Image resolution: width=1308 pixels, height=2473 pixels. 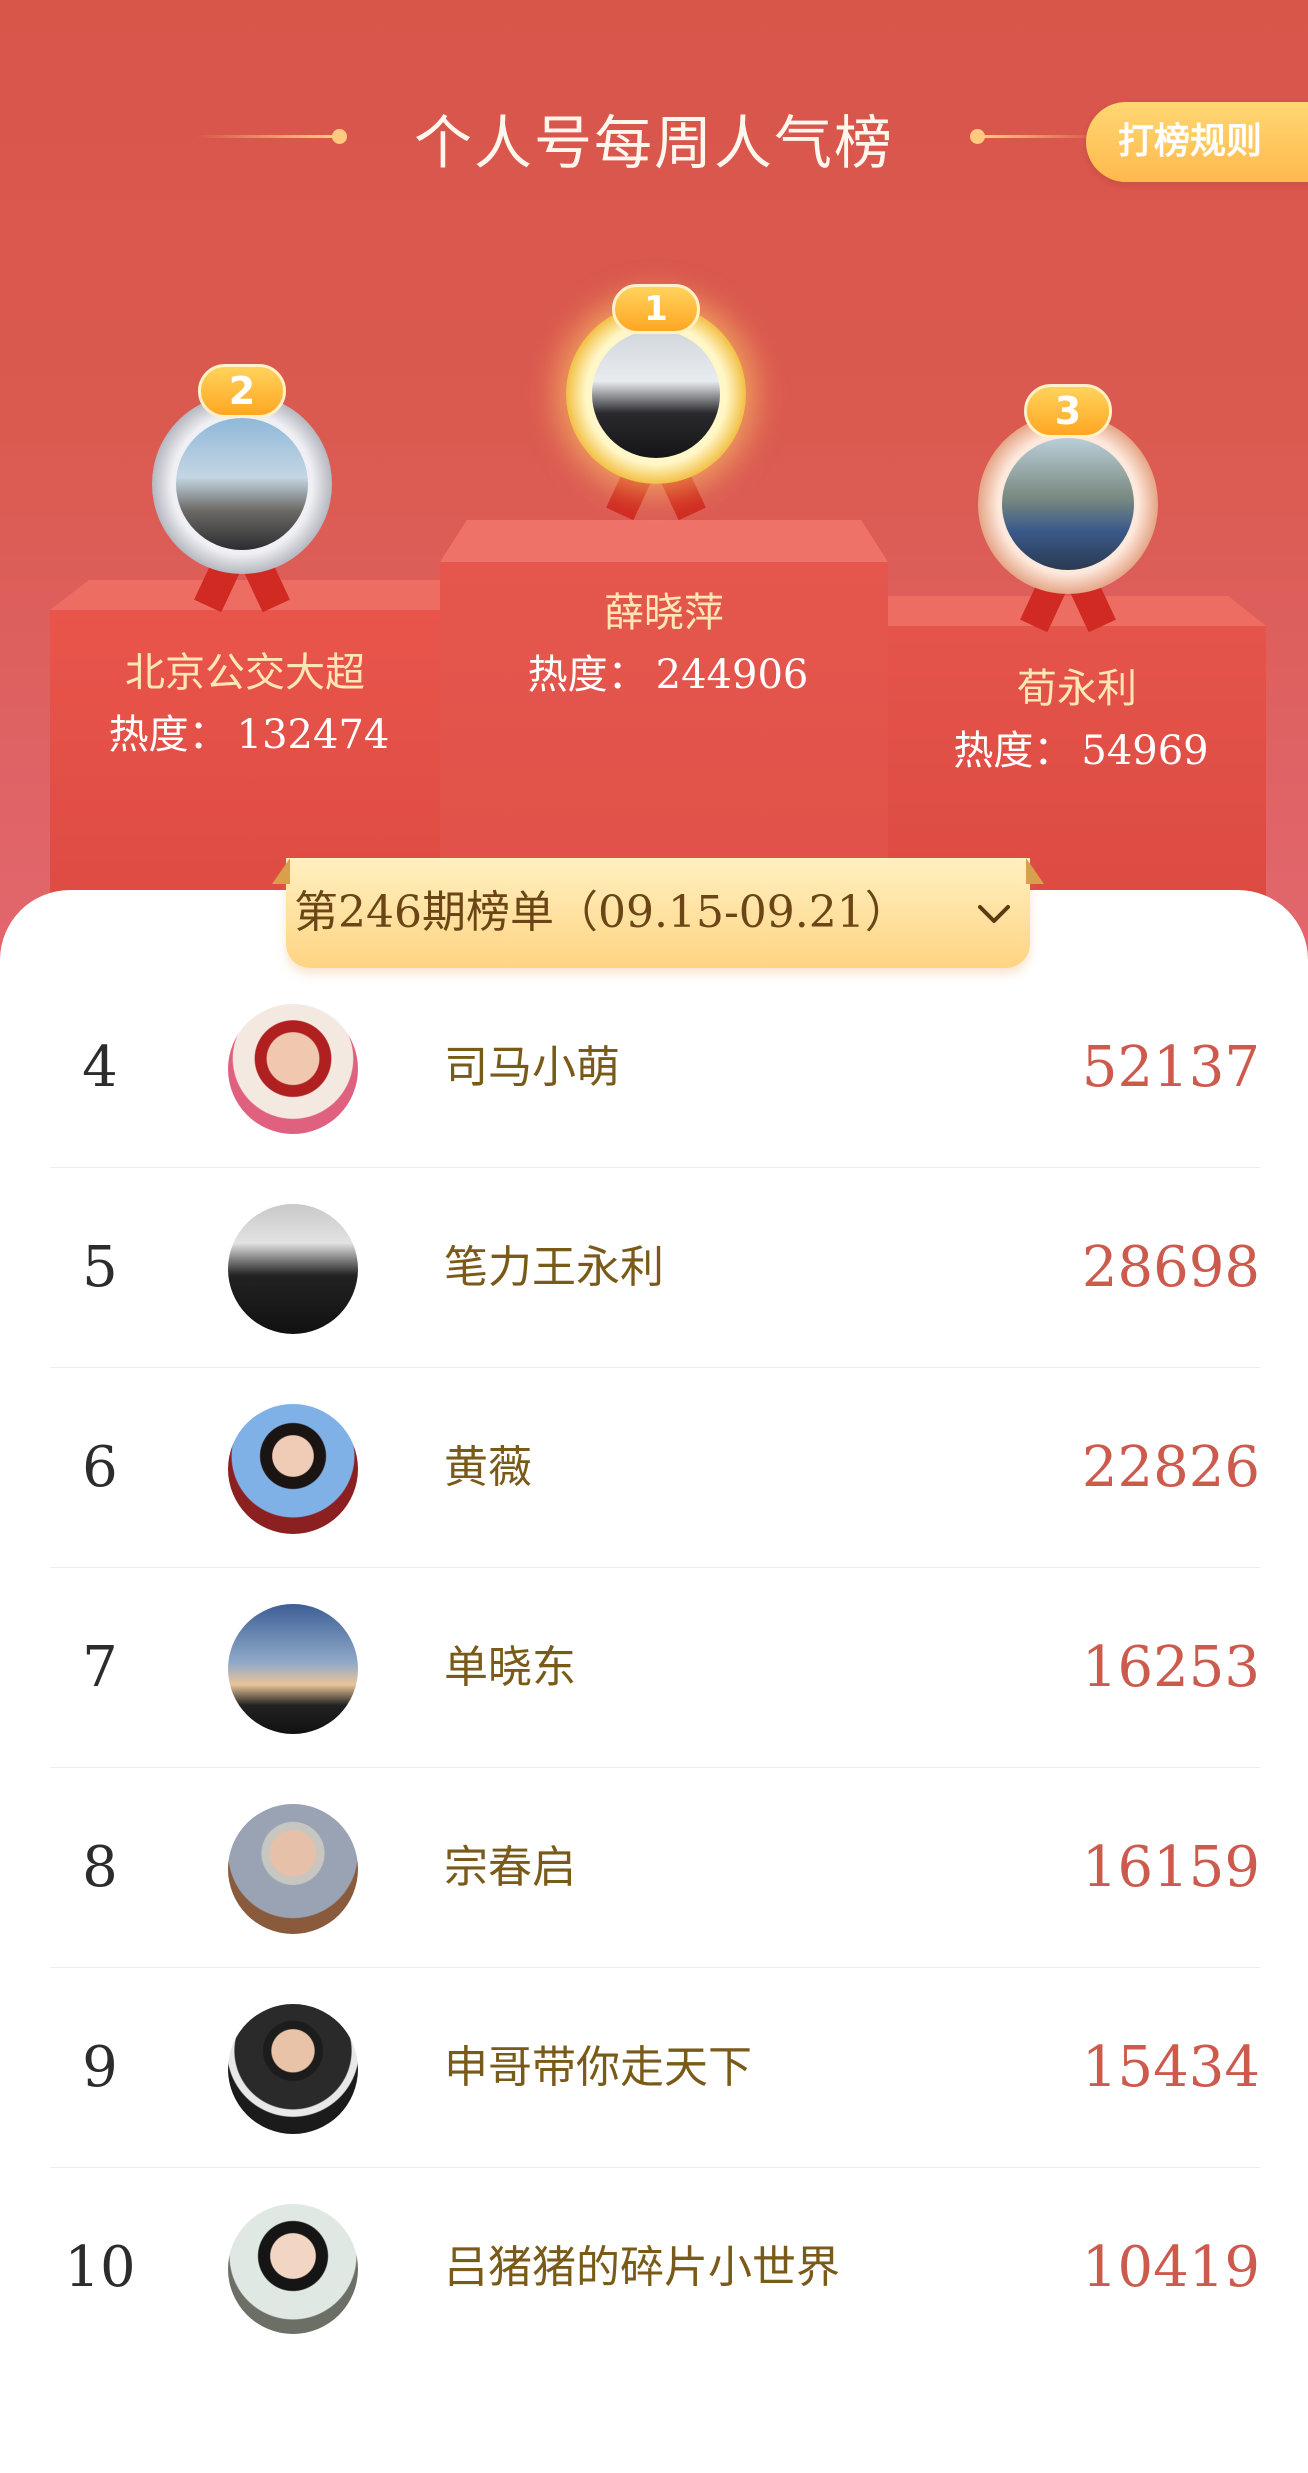 I want to click on list-item: 10 吕猪猪的碎片小世界 10419, so click(x=655, y=2268).